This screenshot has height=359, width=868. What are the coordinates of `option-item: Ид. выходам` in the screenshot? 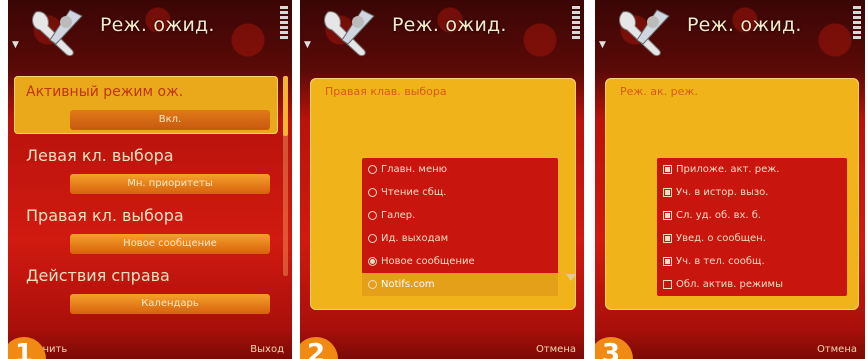 It's located at (460, 238).